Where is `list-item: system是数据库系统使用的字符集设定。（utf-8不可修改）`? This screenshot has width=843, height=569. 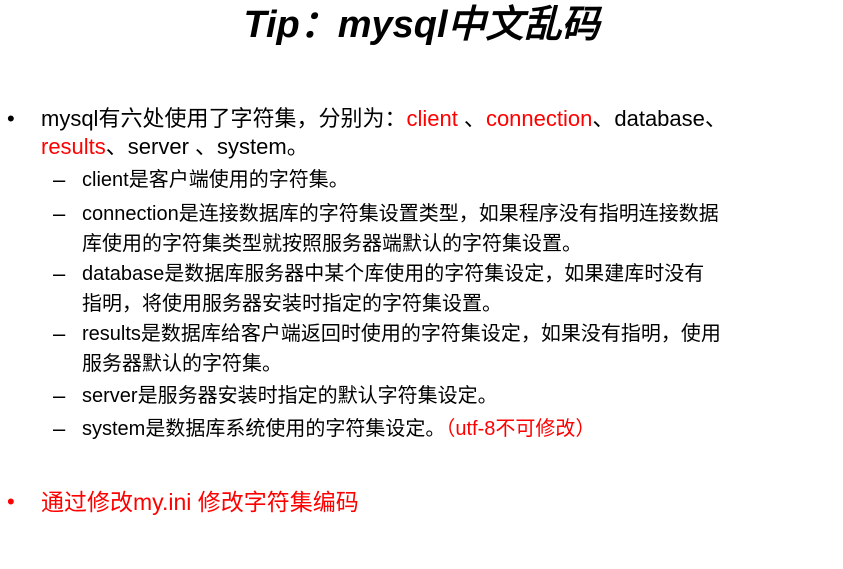
list-item: system是数据库系统使用的字符集设定。（utf-8不可修改） is located at coordinates (338, 429).